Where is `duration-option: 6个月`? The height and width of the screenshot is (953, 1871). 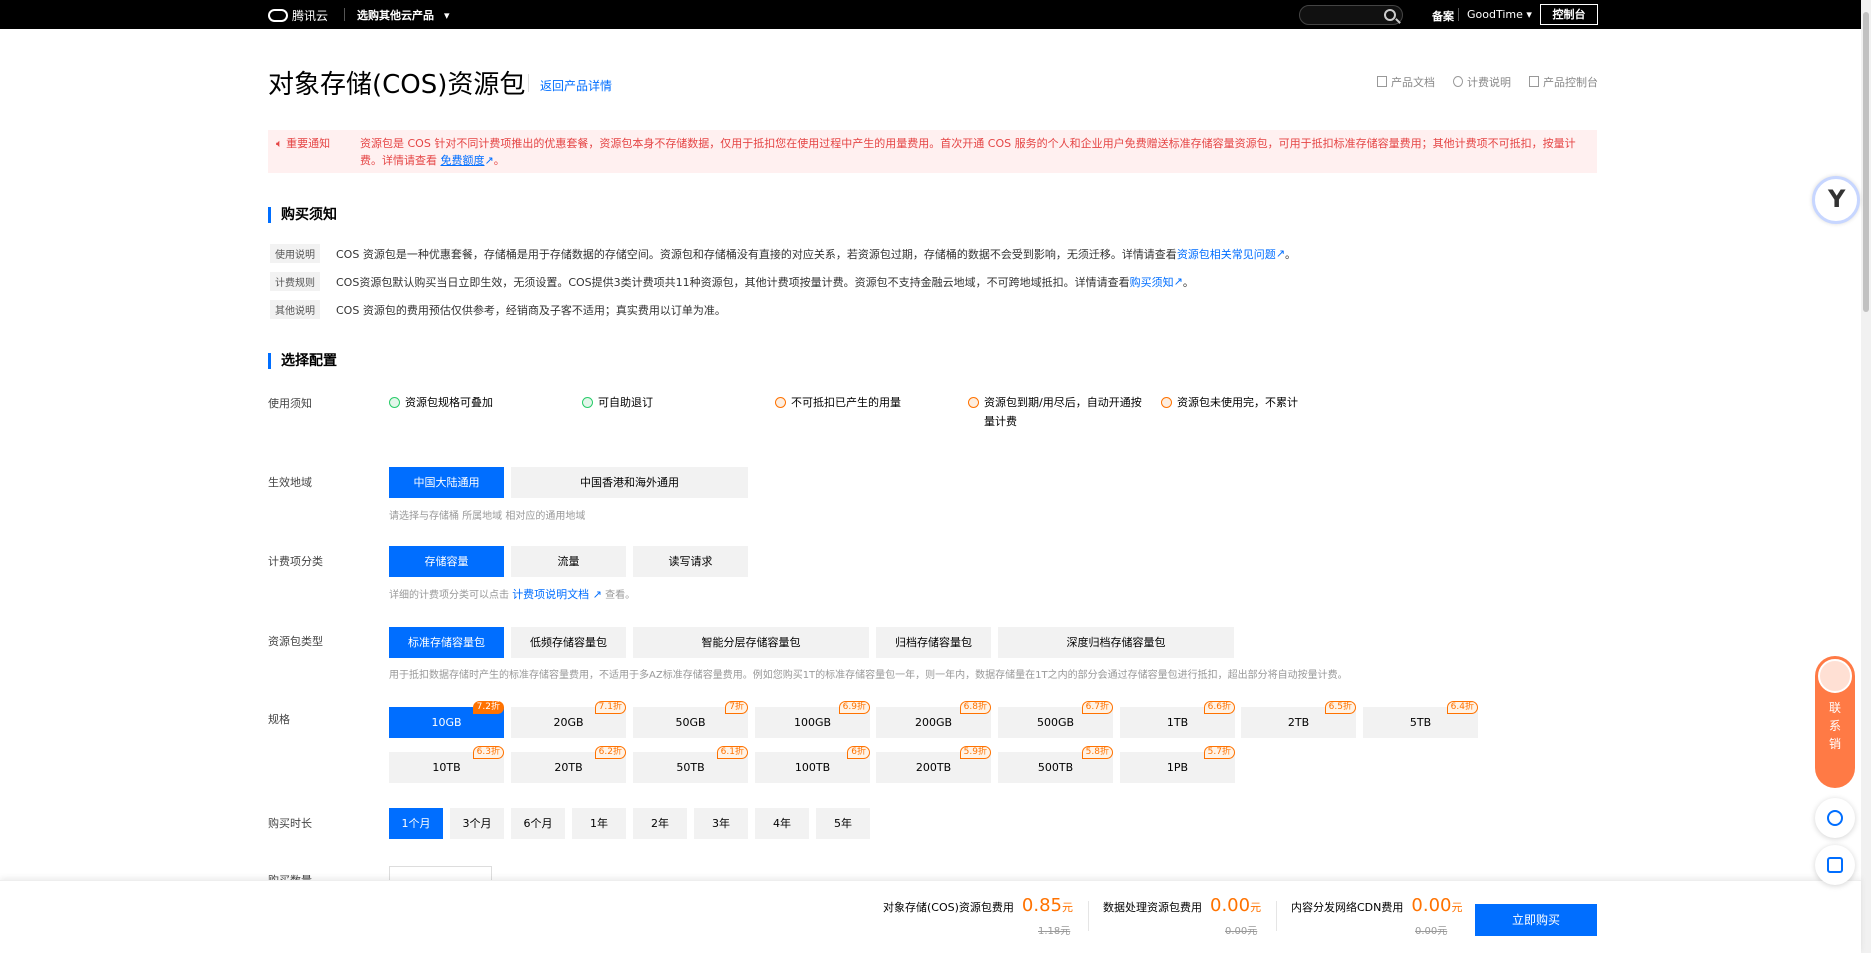
duration-option: 6个月 is located at coordinates (538, 823).